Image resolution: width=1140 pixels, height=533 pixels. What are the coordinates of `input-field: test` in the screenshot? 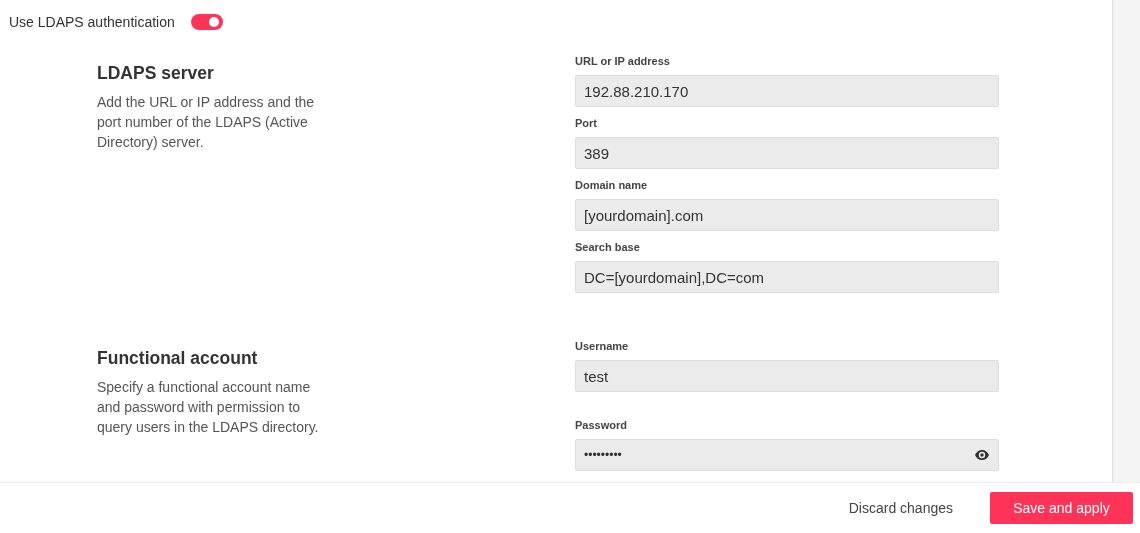 It's located at (787, 376).